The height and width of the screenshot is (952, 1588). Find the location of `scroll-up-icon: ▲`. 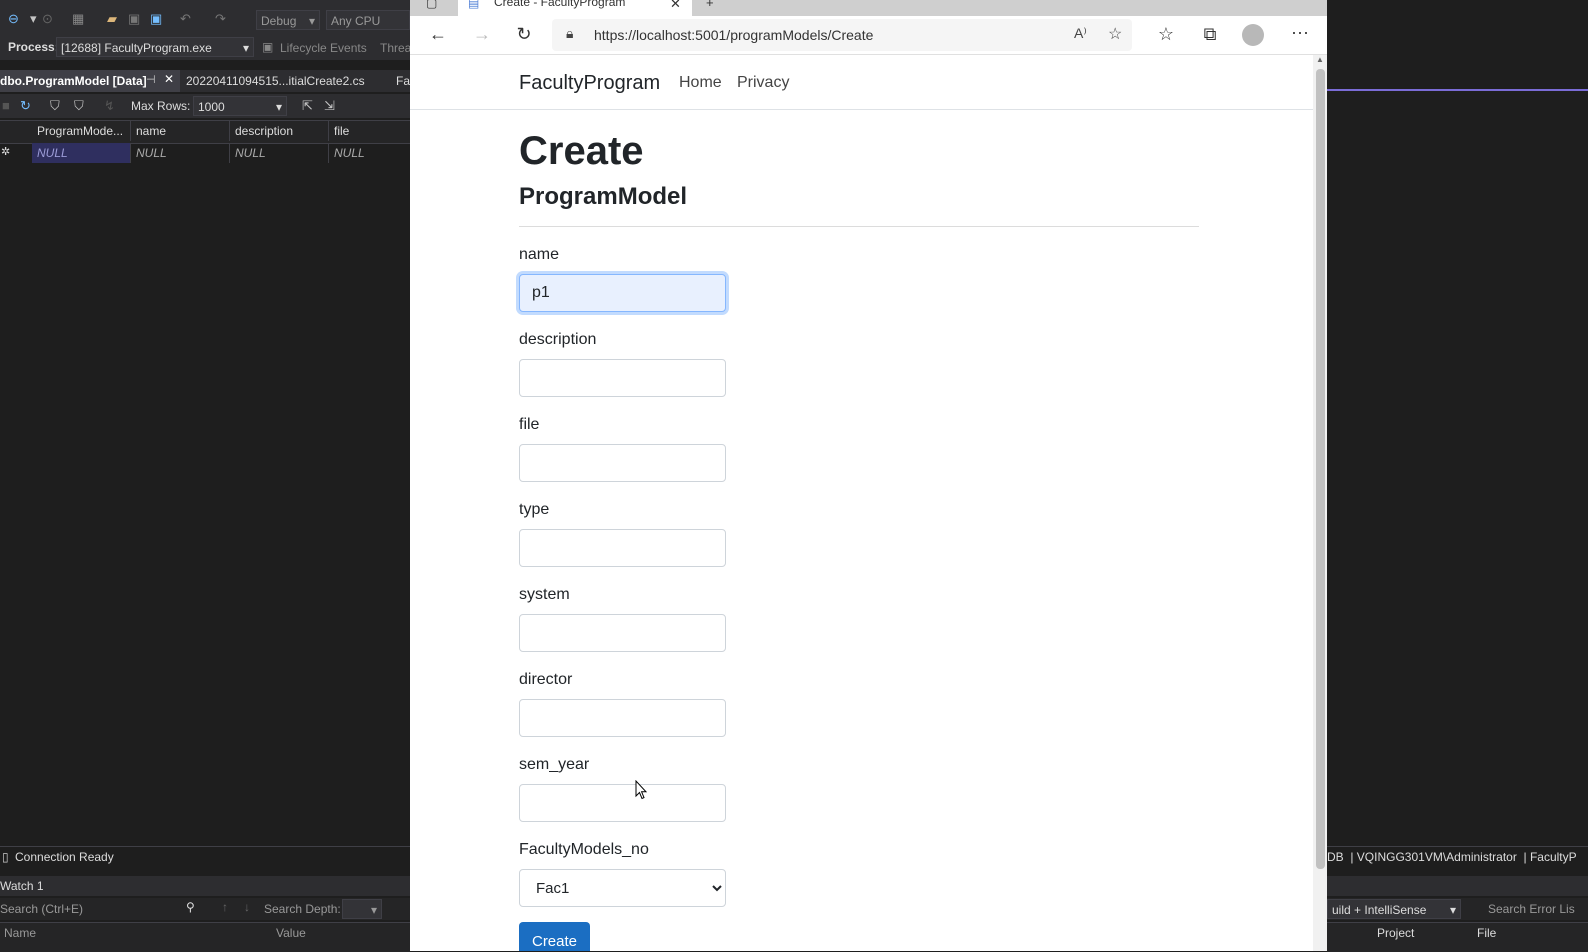

scroll-up-icon: ▲ is located at coordinates (1320, 59).